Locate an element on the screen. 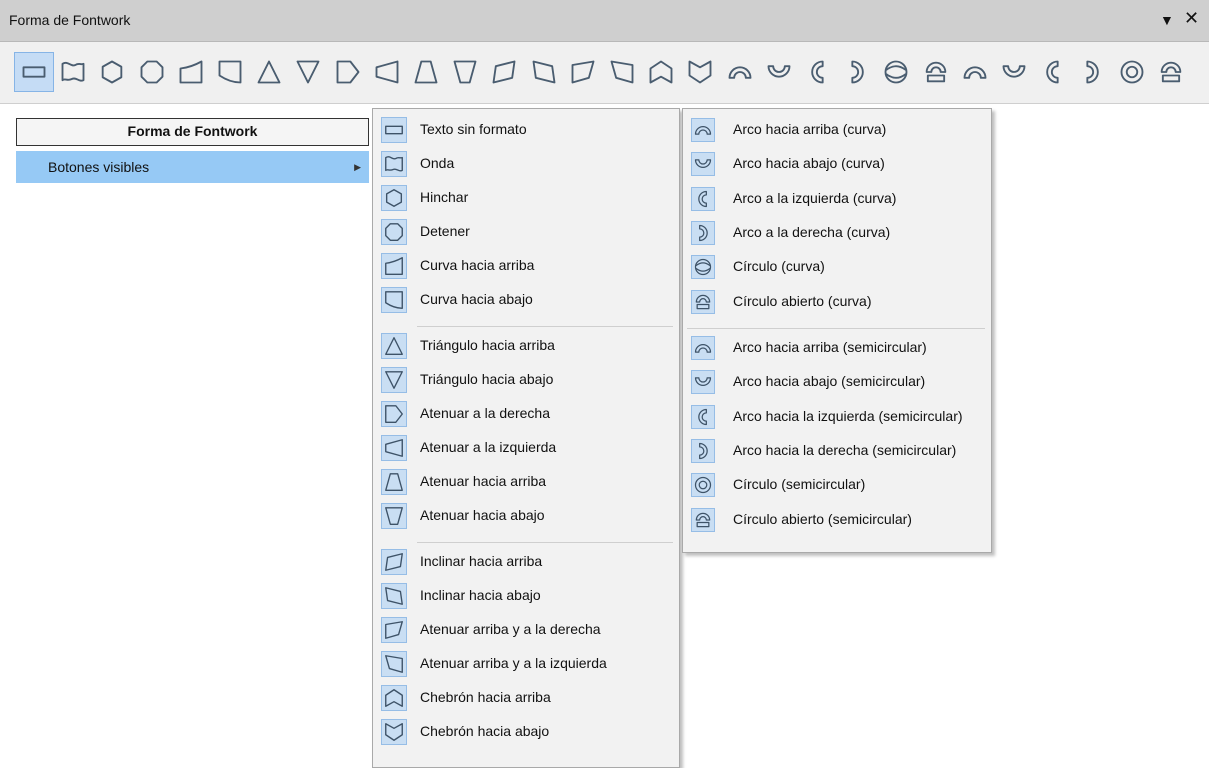  visible-buttons-item: Botones visibles ▶ is located at coordinates (192, 167).